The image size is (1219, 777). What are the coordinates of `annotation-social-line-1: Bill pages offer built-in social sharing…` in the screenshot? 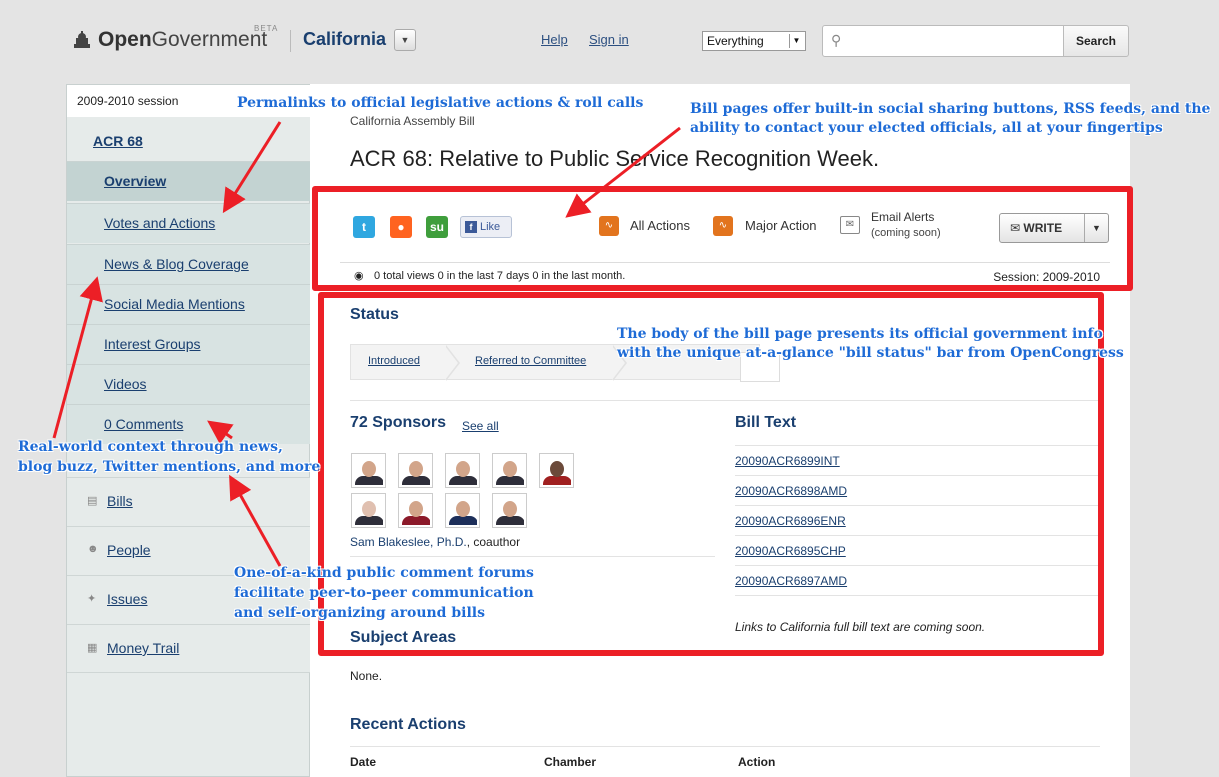 It's located at (950, 109).